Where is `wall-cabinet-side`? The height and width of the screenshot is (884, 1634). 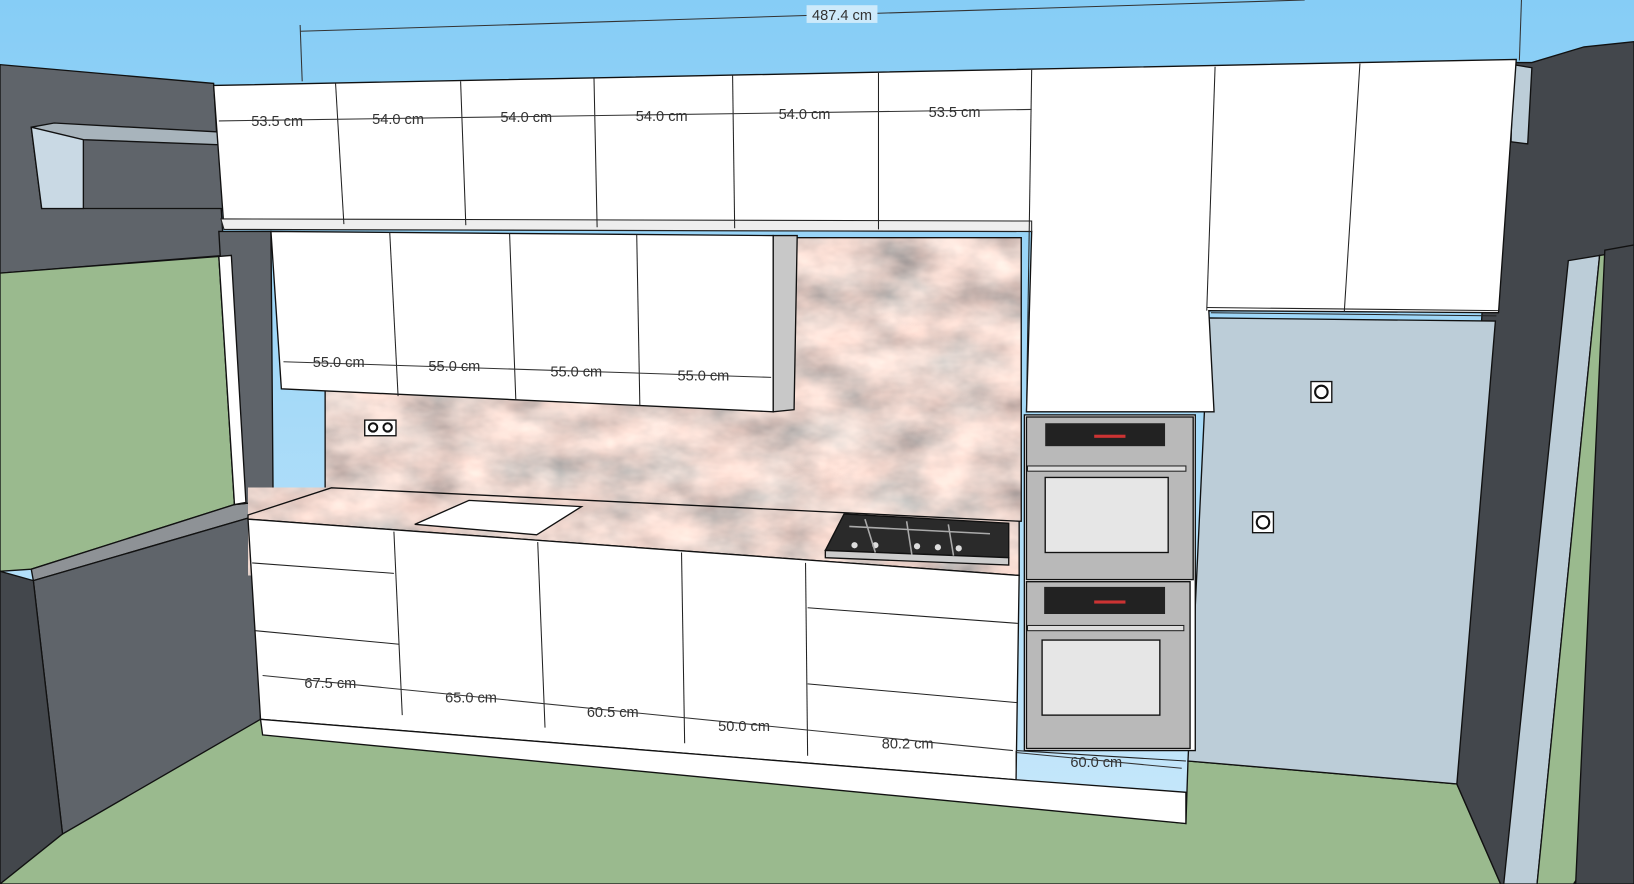 wall-cabinet-side is located at coordinates (785, 323).